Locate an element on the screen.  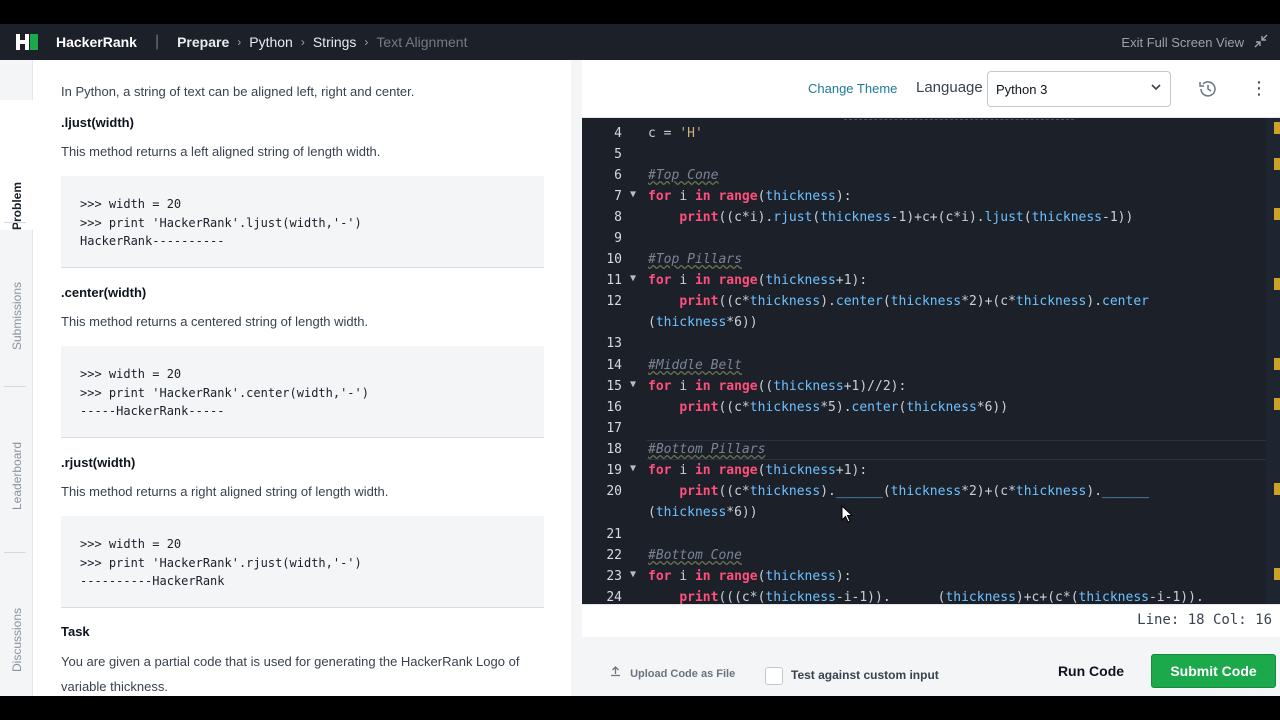
tab-submissions: Submissions is located at coordinates (16, 305).